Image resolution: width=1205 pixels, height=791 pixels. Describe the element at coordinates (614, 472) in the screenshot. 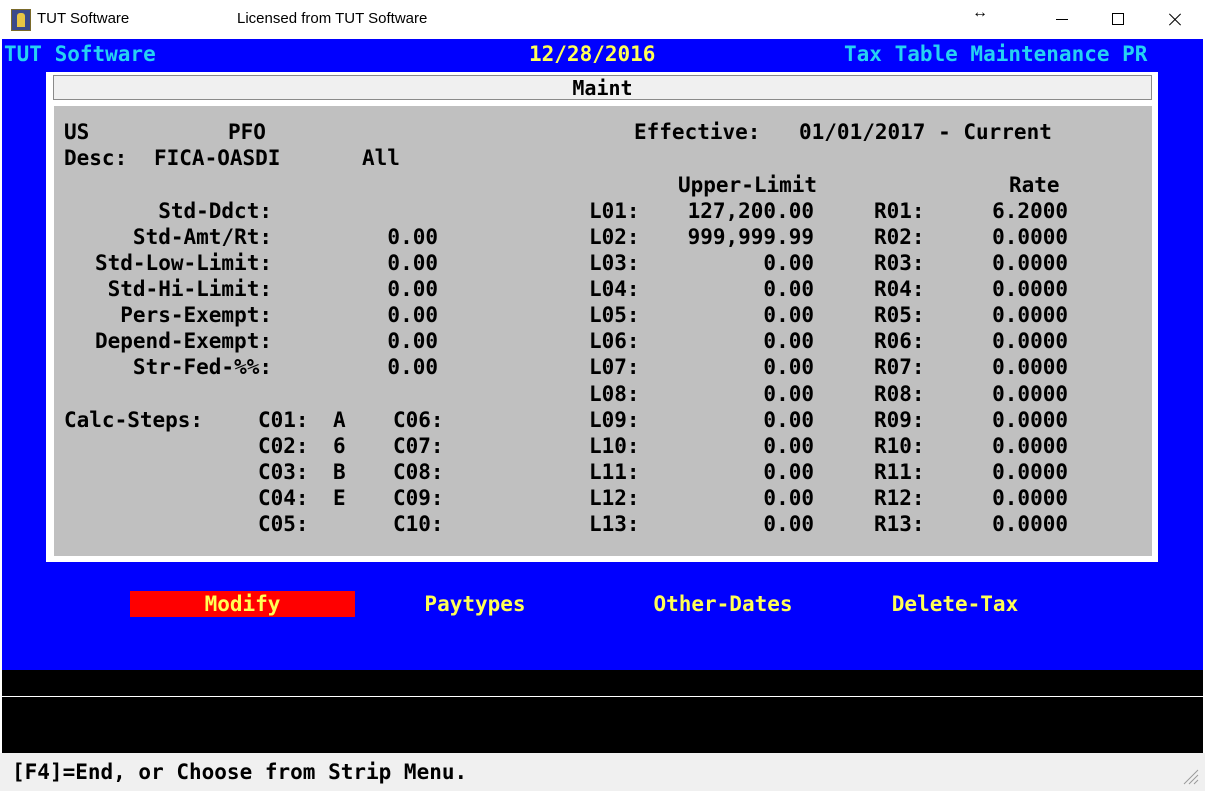

I see `limit-label: L11:` at that location.